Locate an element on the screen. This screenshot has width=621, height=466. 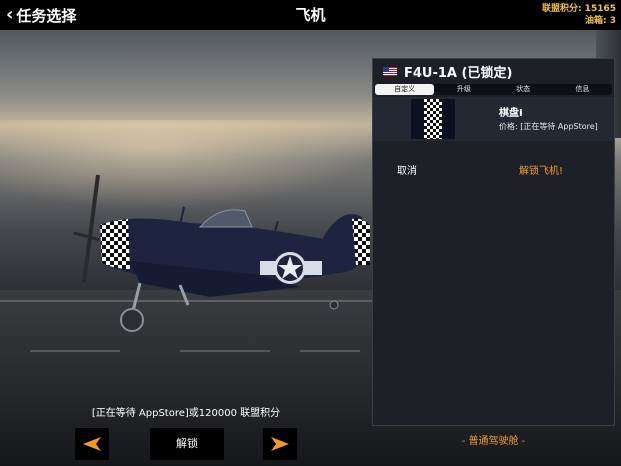
back-button: ‹ 任务选择 is located at coordinates (41, 15).